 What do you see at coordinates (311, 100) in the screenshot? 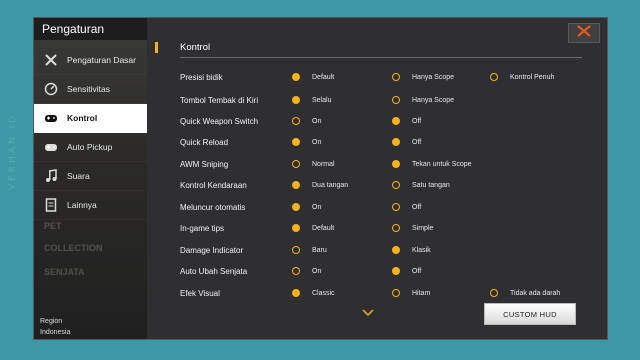
I see `radio-option: Selalu` at bounding box center [311, 100].